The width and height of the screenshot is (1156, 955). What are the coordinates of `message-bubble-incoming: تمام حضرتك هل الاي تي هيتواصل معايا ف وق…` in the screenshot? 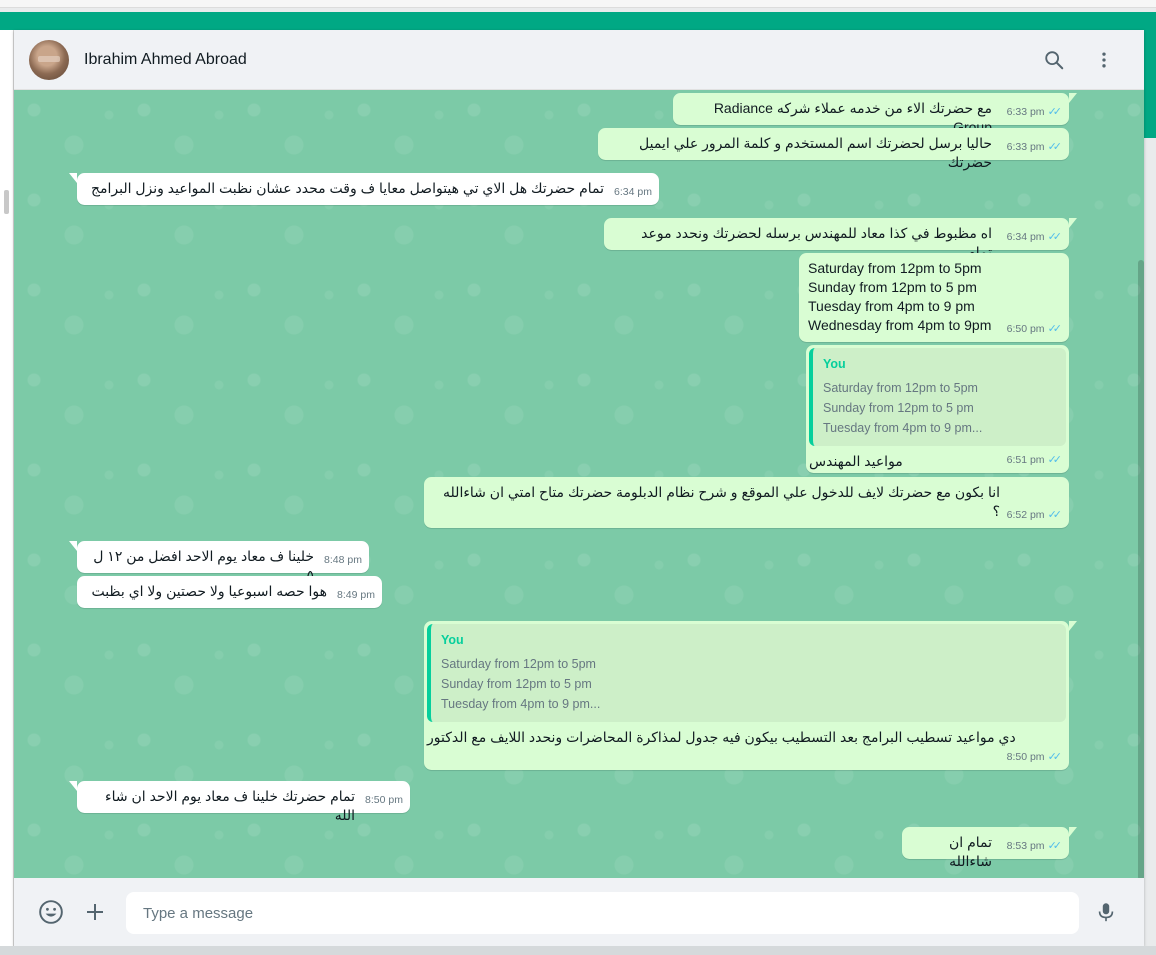 It's located at (364, 189).